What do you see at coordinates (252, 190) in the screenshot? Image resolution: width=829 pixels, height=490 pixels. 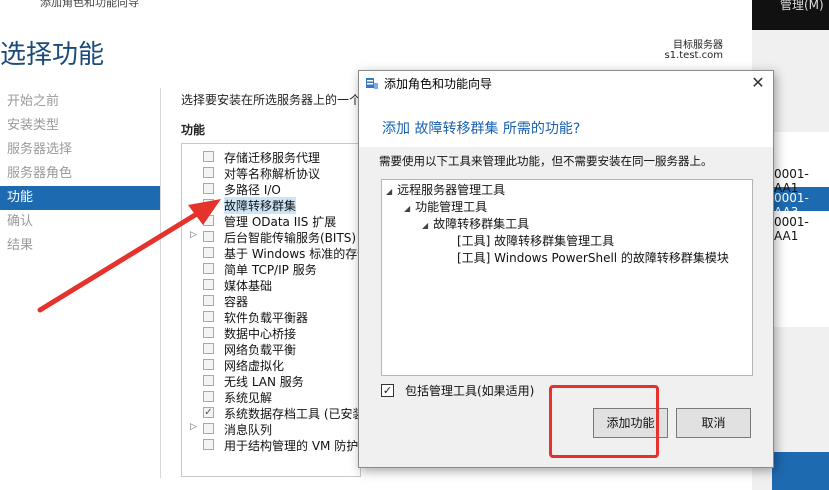 I see `feature-label: 多路径 I/O` at bounding box center [252, 190].